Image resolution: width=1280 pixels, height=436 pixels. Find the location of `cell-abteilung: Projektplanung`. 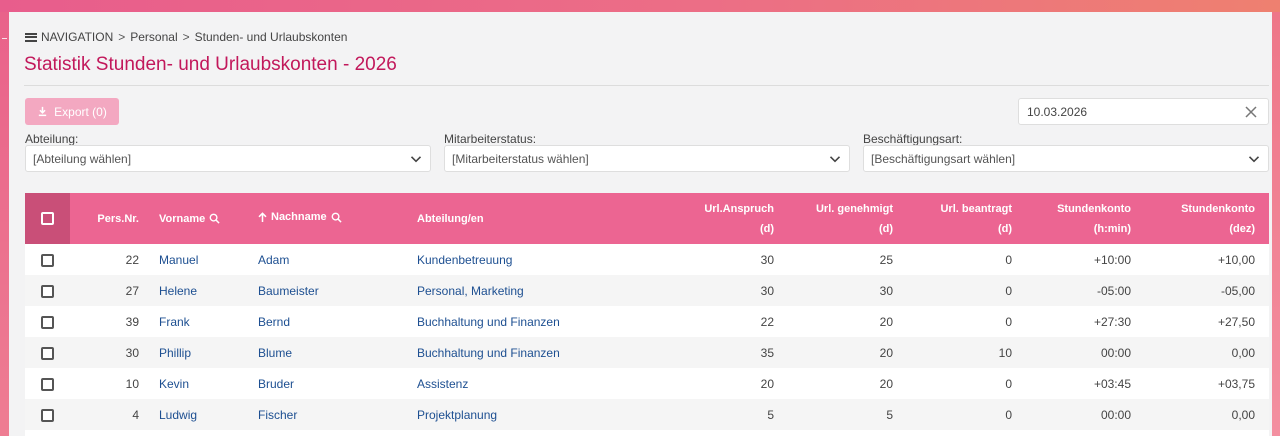

cell-abteilung: Projektplanung is located at coordinates (546, 414).